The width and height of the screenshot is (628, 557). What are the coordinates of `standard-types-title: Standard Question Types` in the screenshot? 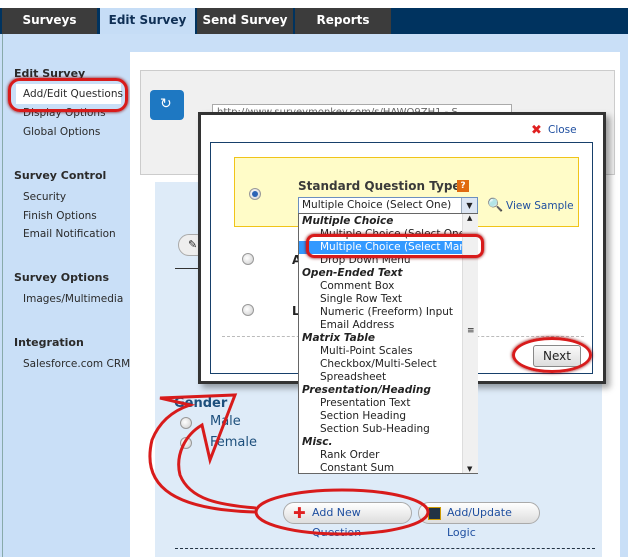 It's located at (383, 186).